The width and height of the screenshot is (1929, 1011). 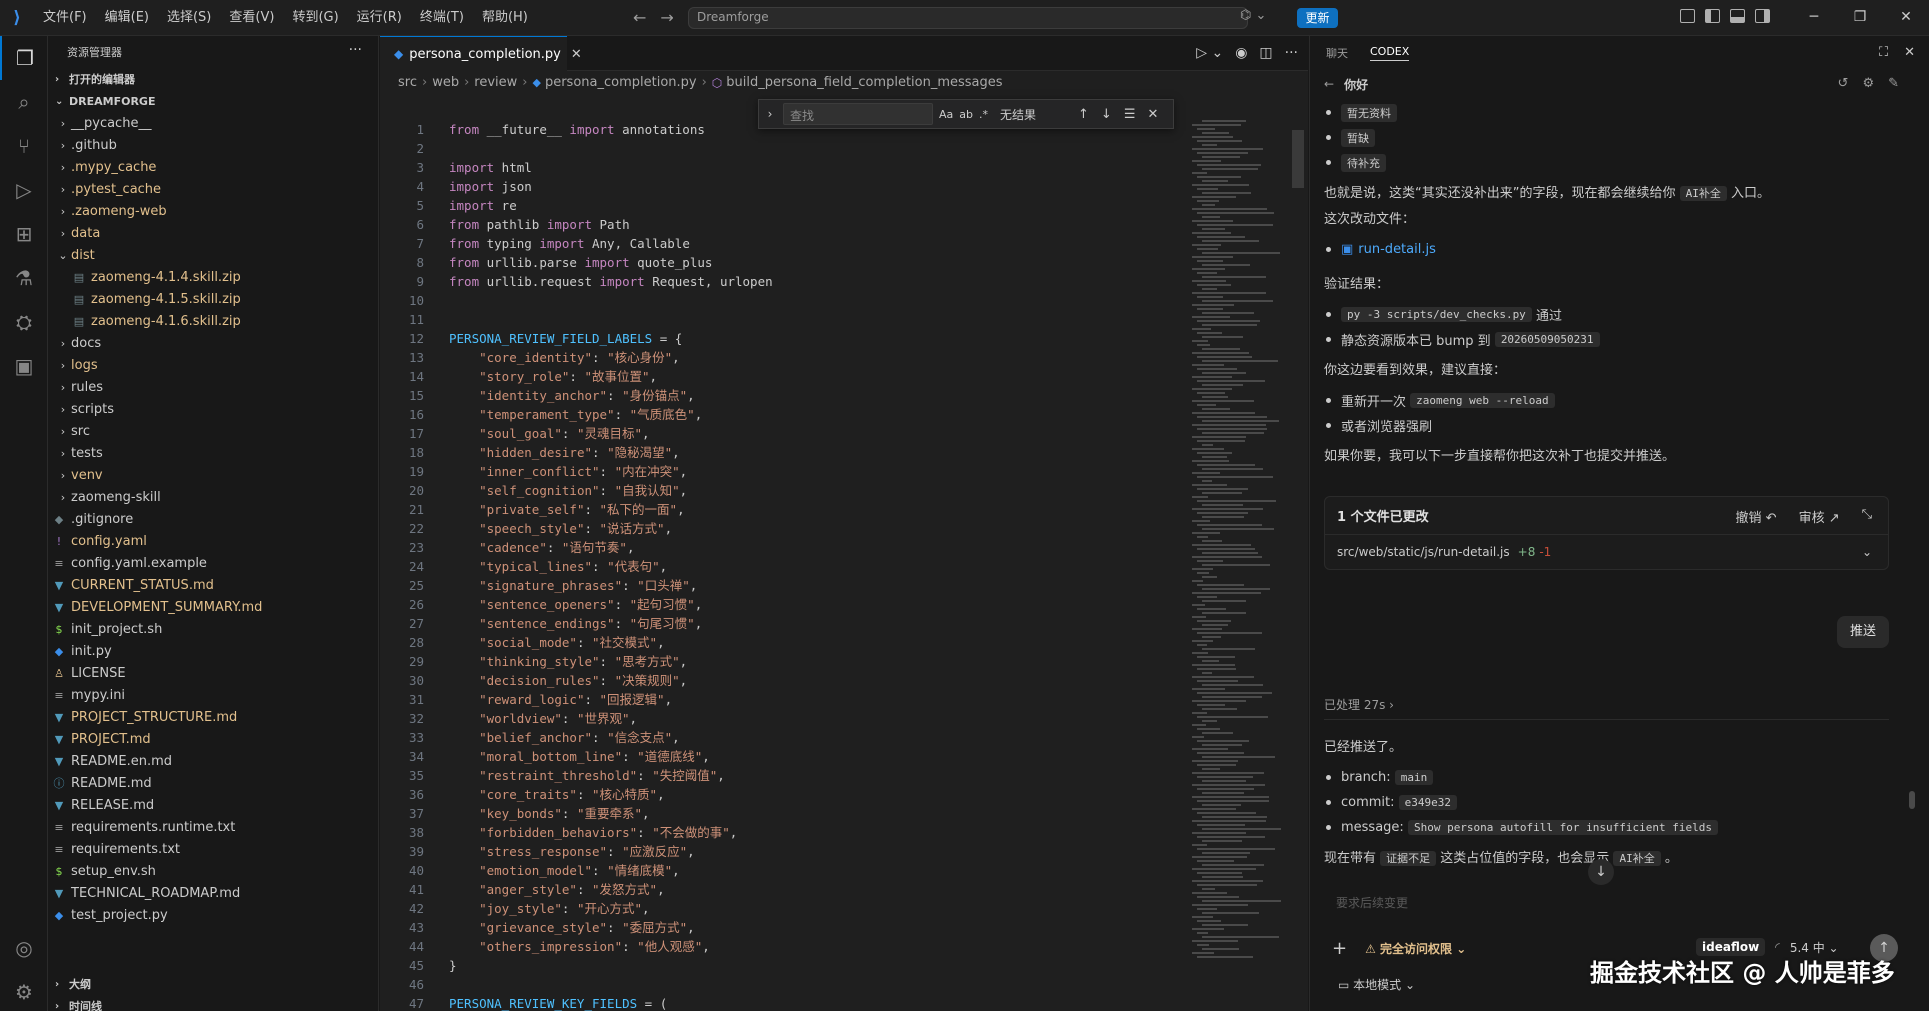 What do you see at coordinates (1906, 18) in the screenshot?
I see `close-window-icon: ✕` at bounding box center [1906, 18].